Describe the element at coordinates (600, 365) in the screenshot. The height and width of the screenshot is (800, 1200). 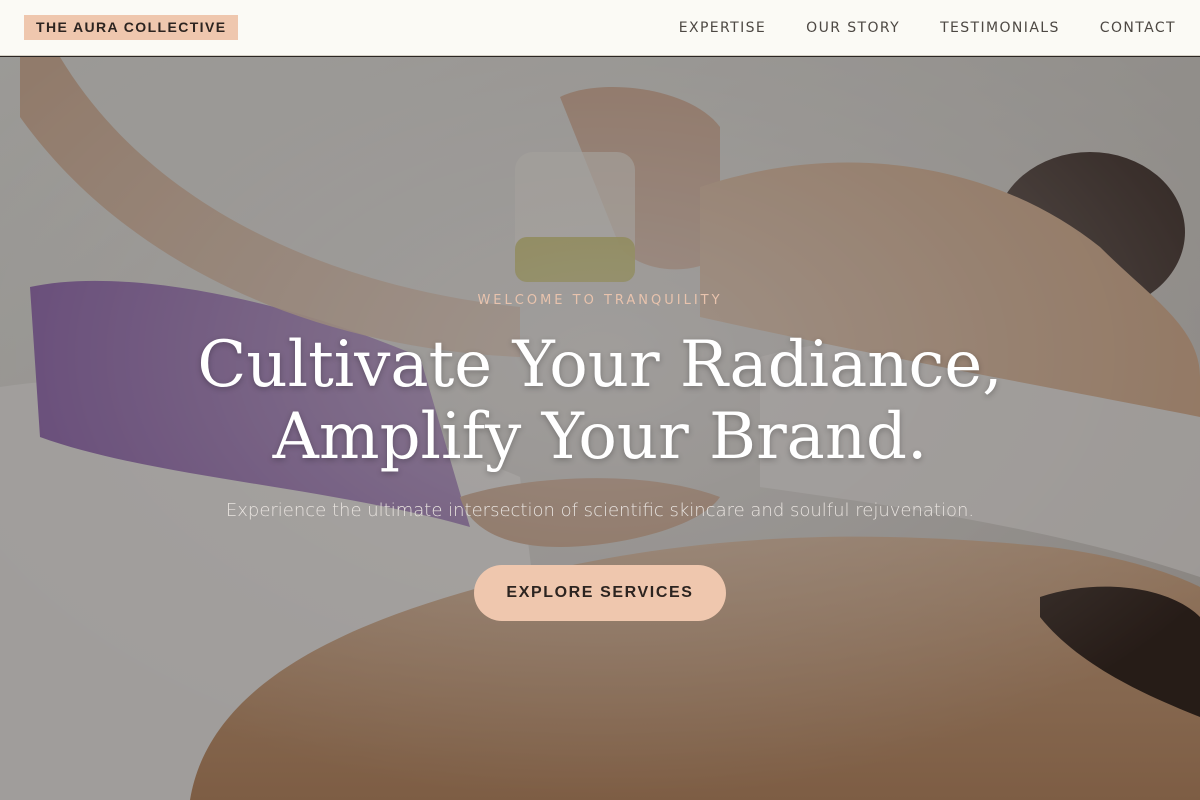
I see `hero-headline-line-1: Cultivate Your Radiance,` at that location.